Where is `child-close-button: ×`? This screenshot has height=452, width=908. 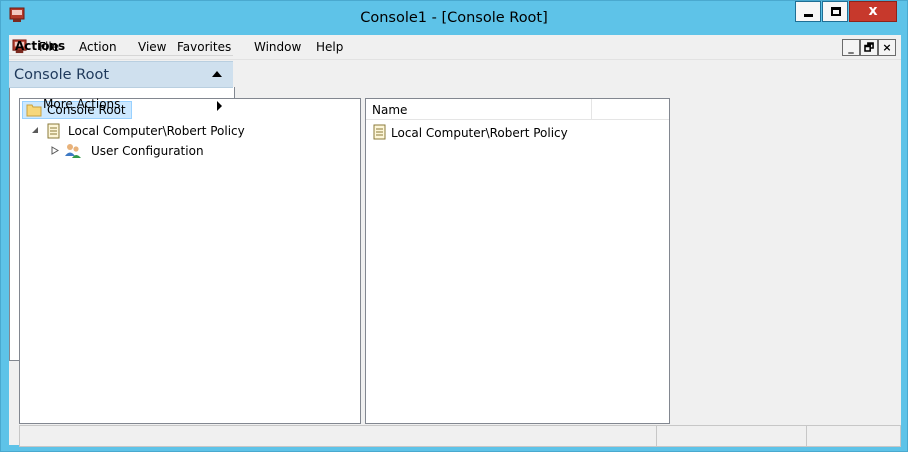 child-close-button: × is located at coordinates (887, 47).